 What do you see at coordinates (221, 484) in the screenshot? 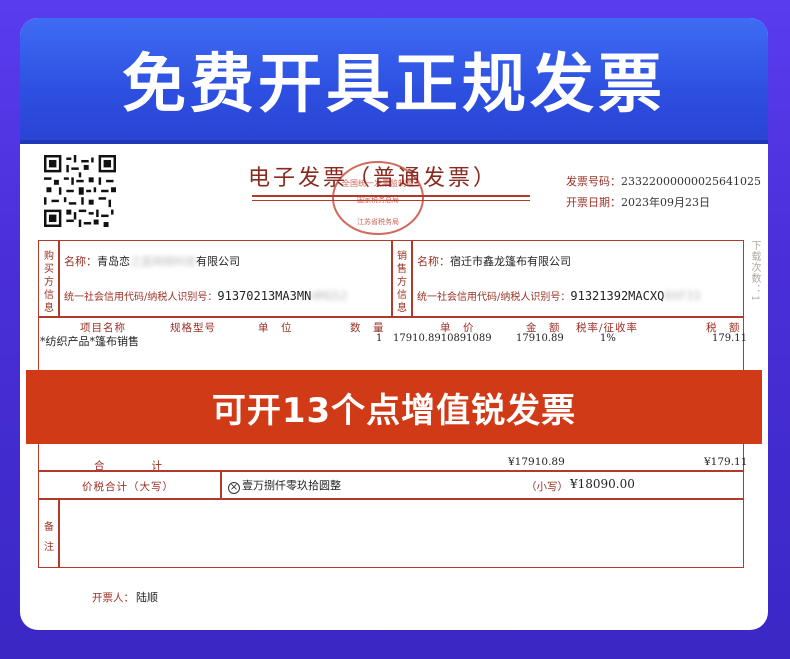
I see `grand-total-divider` at bounding box center [221, 484].